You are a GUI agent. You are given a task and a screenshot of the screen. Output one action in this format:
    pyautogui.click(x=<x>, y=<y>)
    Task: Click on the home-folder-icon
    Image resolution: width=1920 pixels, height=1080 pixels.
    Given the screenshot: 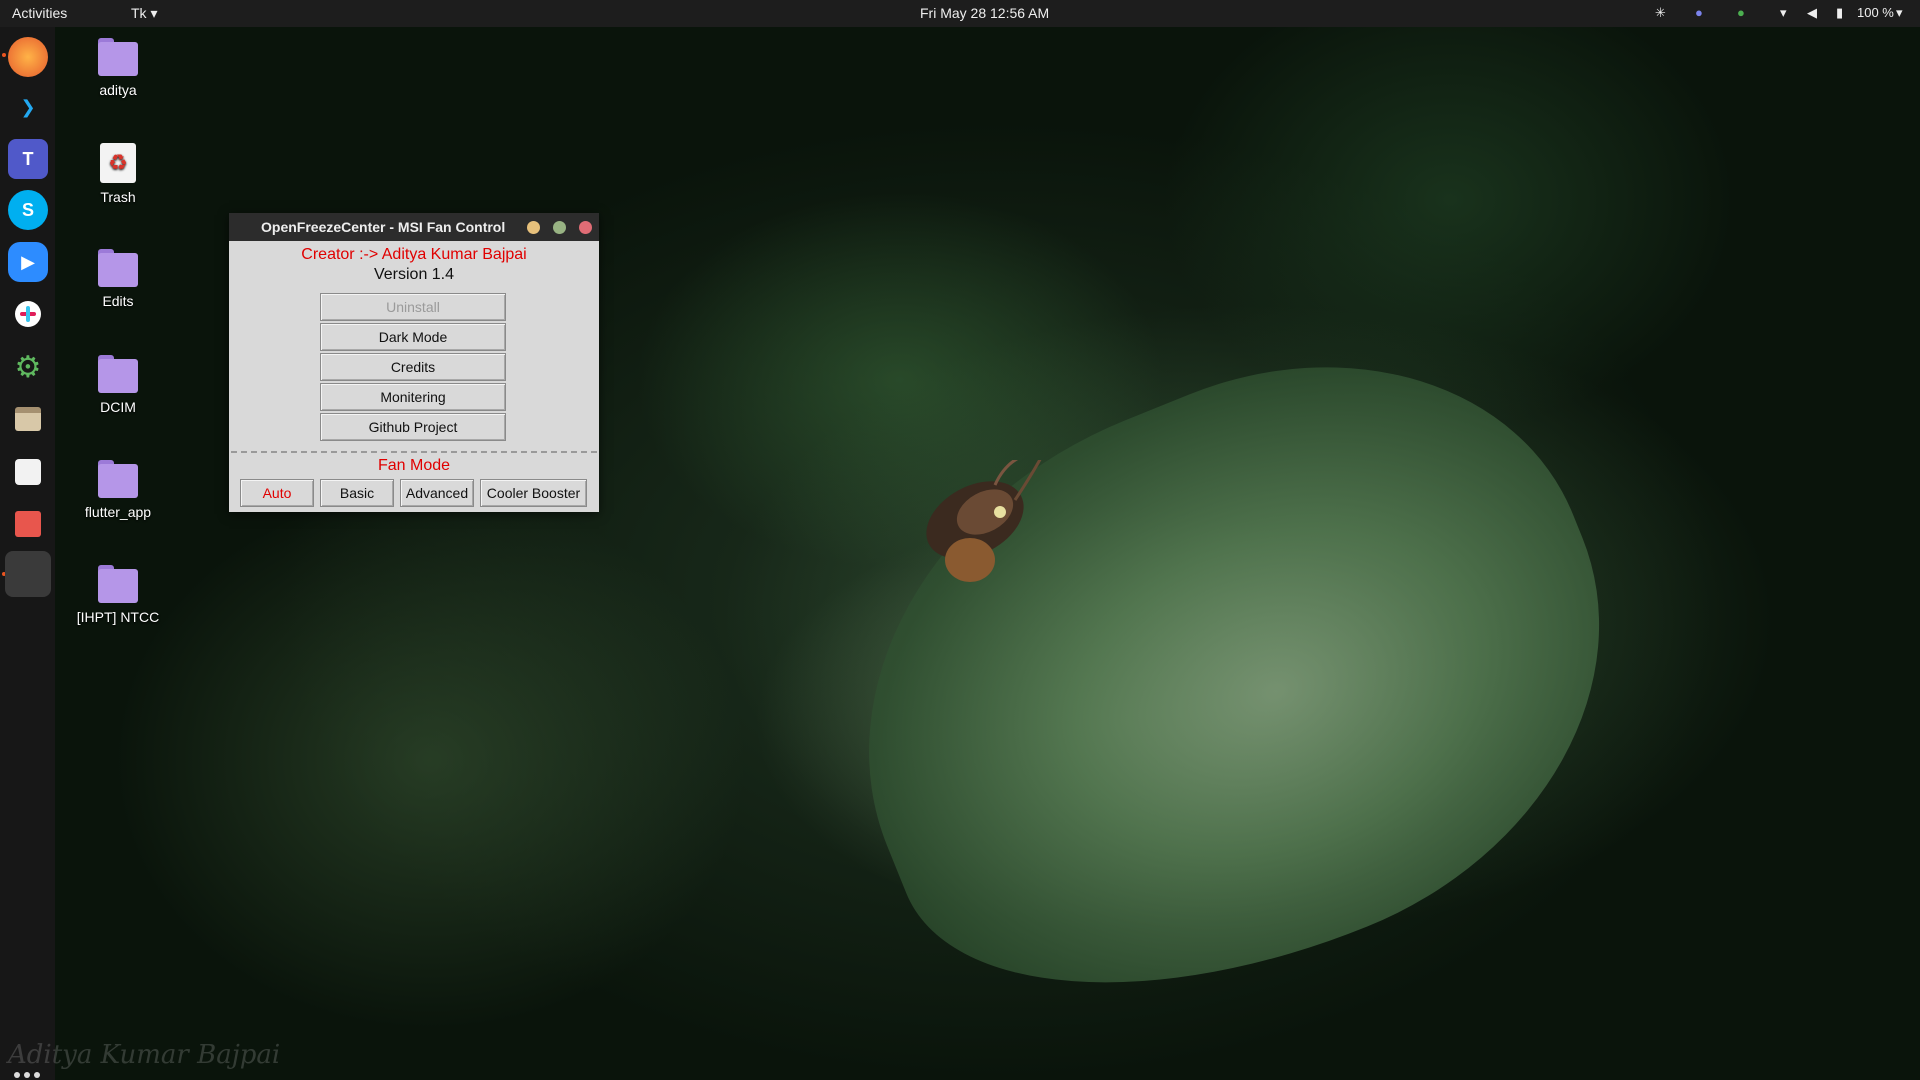 What is the action you would take?
    pyautogui.click(x=118, y=57)
    